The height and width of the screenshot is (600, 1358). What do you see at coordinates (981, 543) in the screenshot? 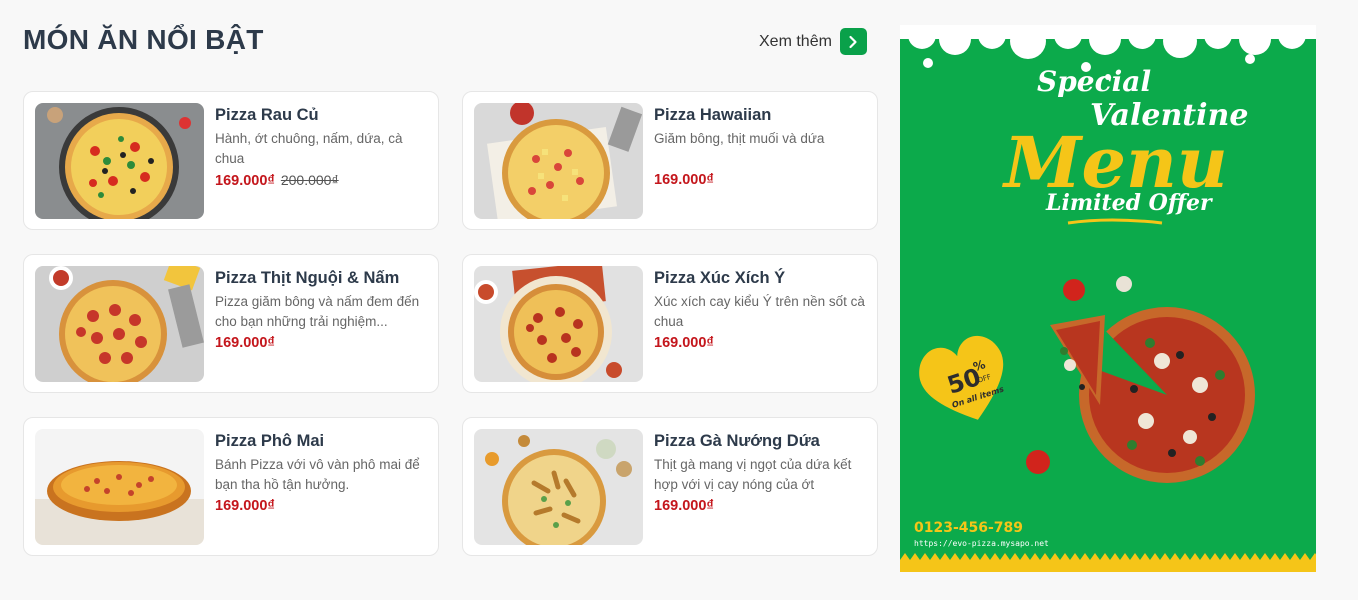
I see `banner-url: https://evo-pizza.mysapo.net` at bounding box center [981, 543].